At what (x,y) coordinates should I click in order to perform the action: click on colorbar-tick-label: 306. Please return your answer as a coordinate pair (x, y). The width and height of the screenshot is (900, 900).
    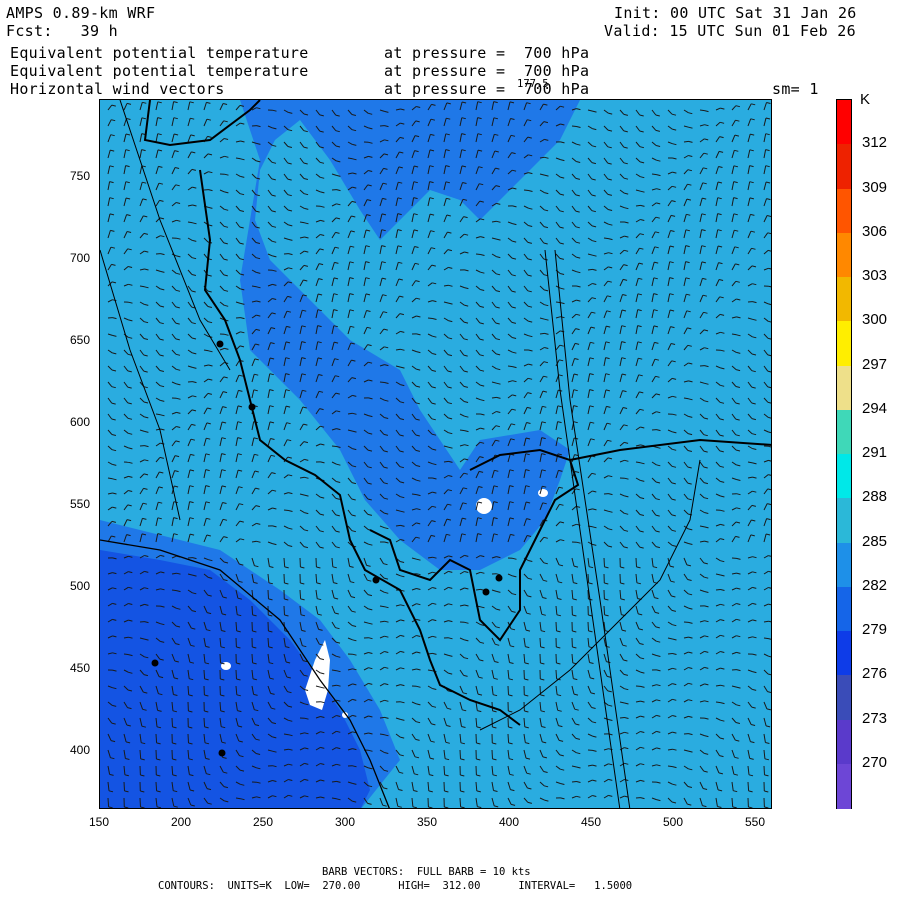
    Looking at the image, I should click on (875, 231).